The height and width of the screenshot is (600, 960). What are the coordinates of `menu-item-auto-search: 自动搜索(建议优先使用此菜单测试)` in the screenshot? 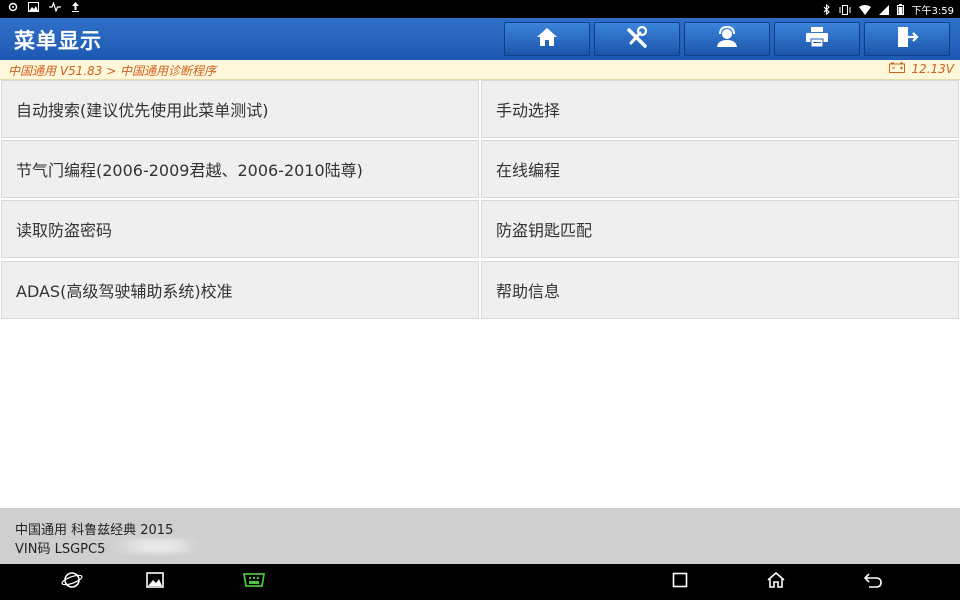 It's located at (240, 109).